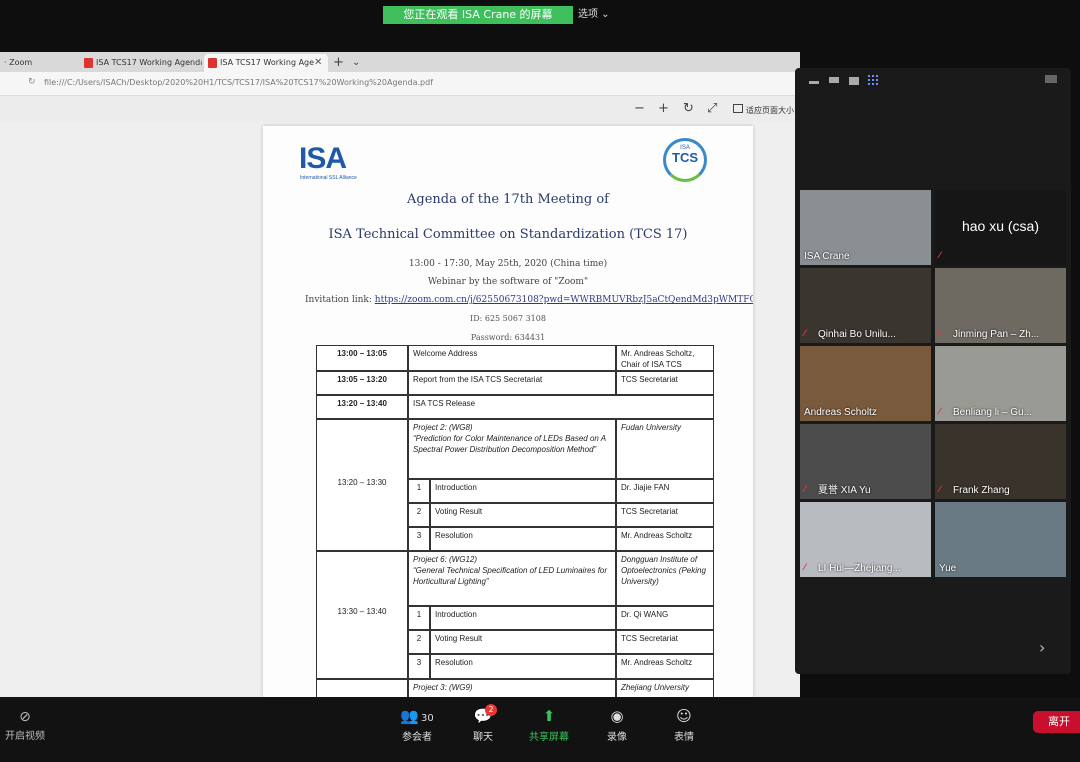 Image resolution: width=1080 pixels, height=762 pixels. I want to click on sub-item-cell: Introduction, so click(523, 491).